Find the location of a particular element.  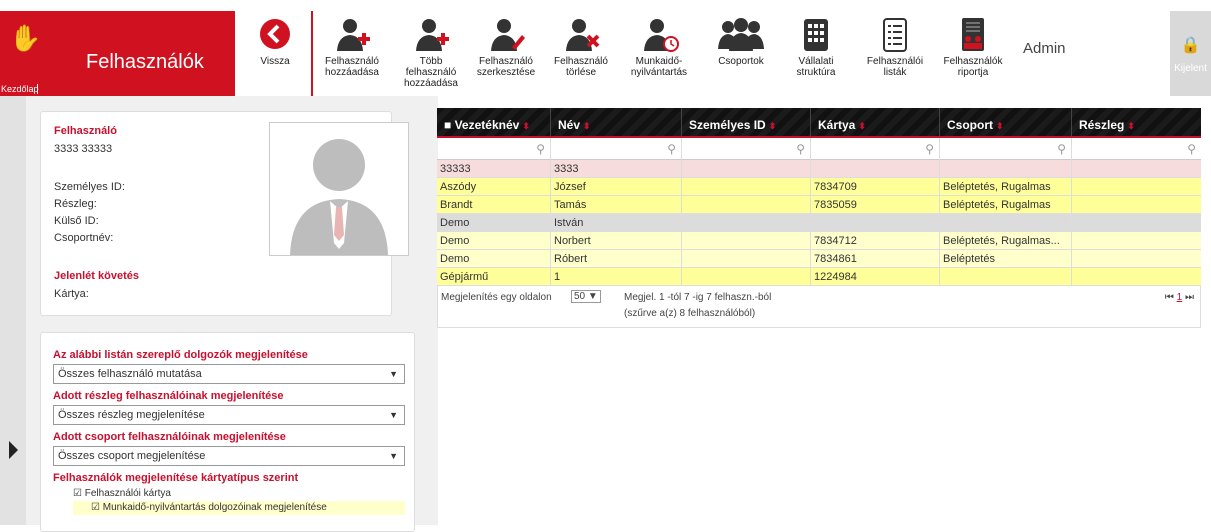

filter-group-input: ⚲ is located at coordinates (1006, 149).